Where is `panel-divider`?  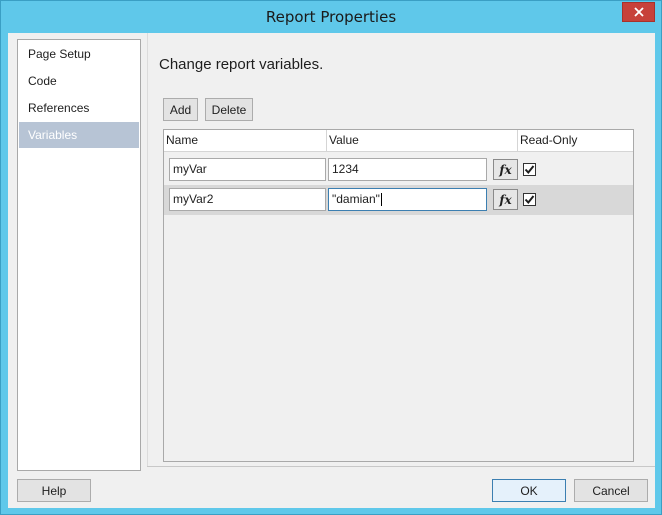 panel-divider is located at coordinates (147, 250).